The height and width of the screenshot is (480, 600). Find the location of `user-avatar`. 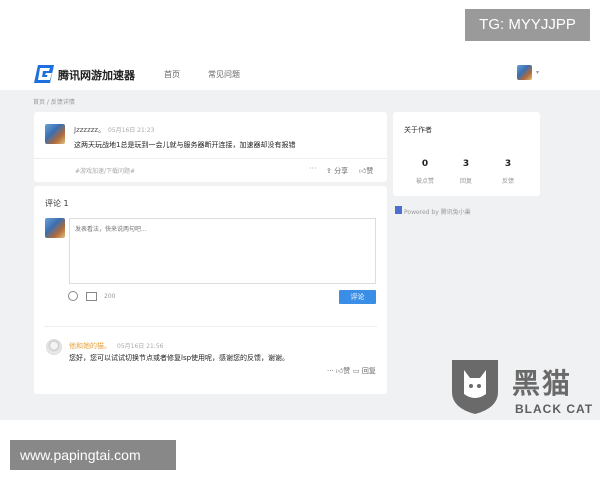

user-avatar is located at coordinates (524, 72).